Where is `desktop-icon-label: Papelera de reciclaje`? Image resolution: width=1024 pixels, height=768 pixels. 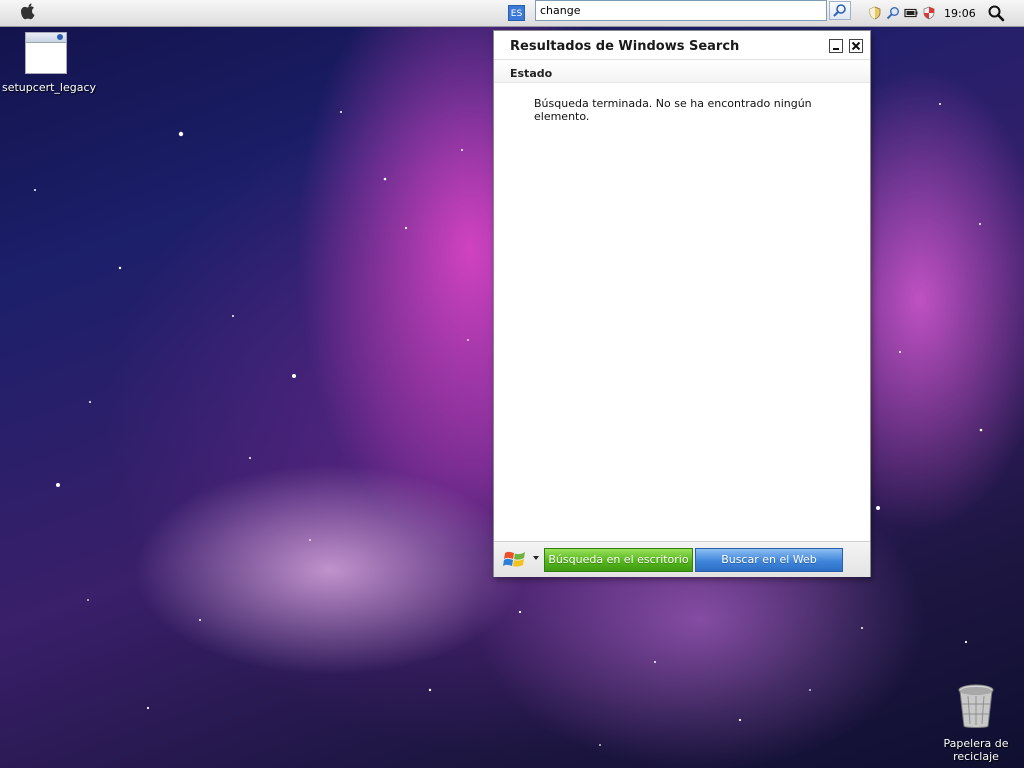
desktop-icon-label: Papelera de reciclaje is located at coordinates (976, 750).